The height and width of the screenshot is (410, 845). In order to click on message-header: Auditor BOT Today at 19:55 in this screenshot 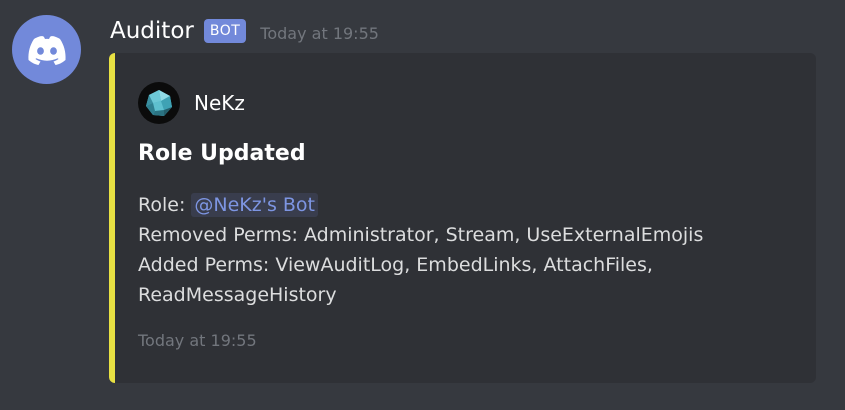, I will do `click(244, 31)`.